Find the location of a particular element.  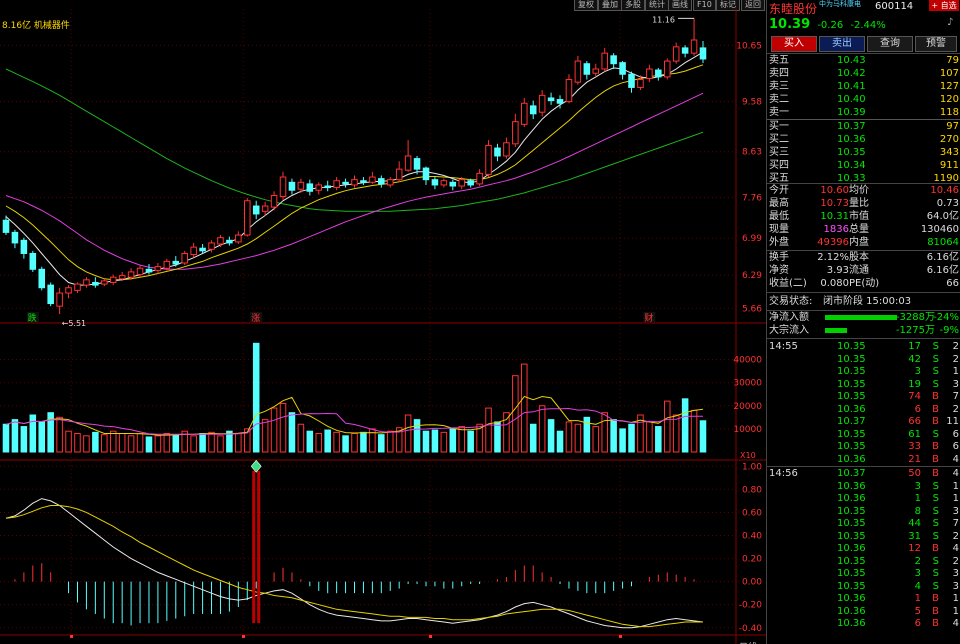

tick-volume: 74 is located at coordinates (914, 396).